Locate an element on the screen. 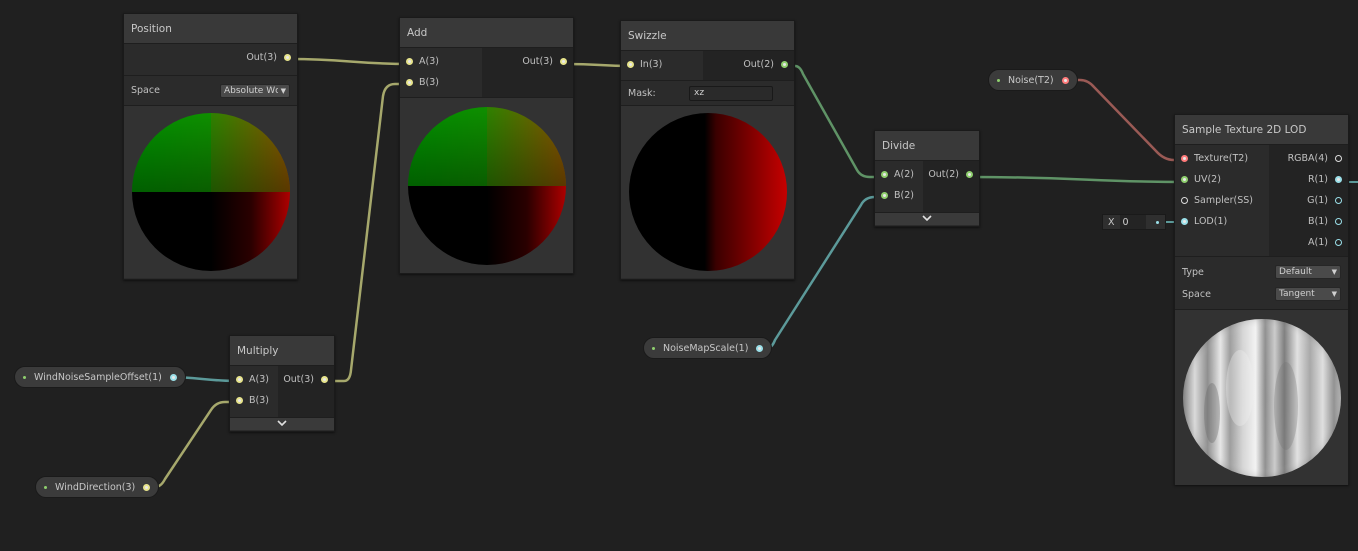 Image resolution: width=1358 pixels, height=551 pixels. noisemapscale-property-node: NoiseMapScale(1) is located at coordinates (708, 348).